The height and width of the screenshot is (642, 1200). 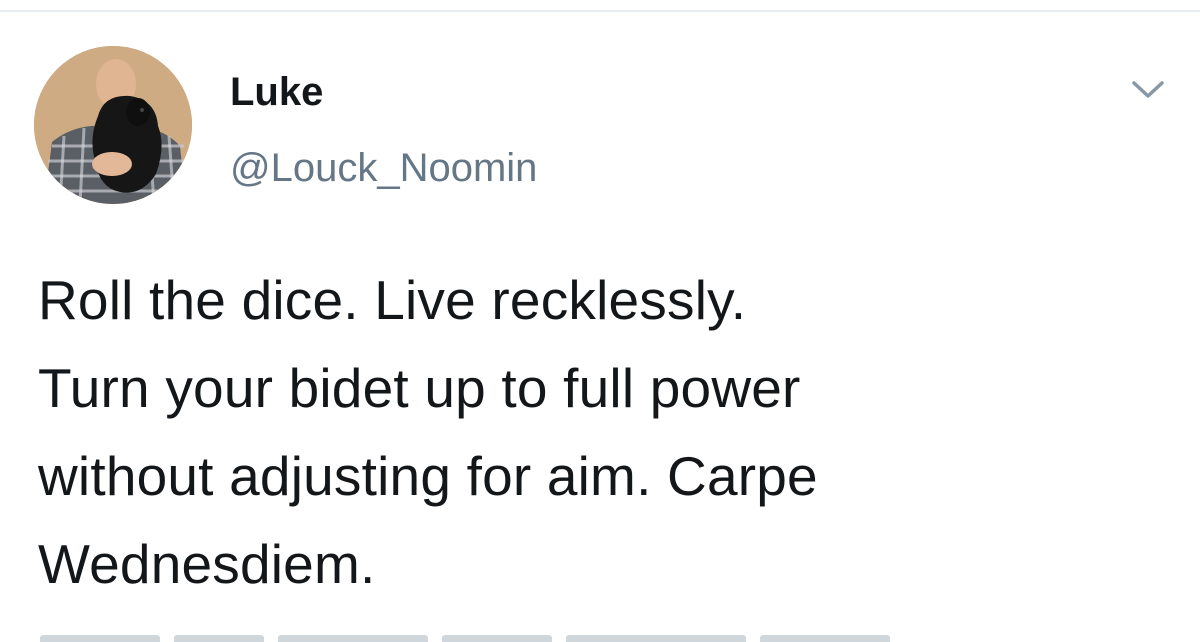 What do you see at coordinates (276, 92) in the screenshot?
I see `author-name: Luke` at bounding box center [276, 92].